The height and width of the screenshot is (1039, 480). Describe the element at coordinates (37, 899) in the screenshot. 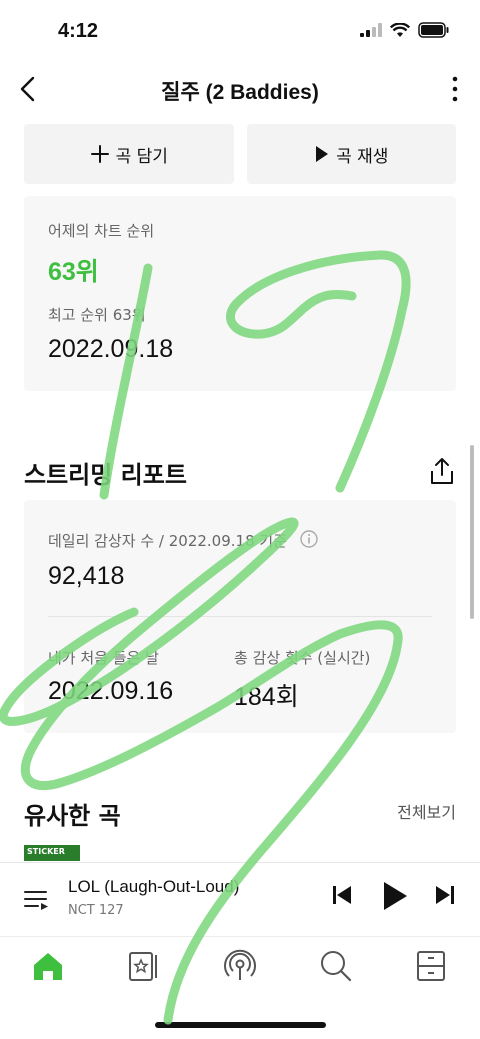

I see `playlist-icon` at that location.